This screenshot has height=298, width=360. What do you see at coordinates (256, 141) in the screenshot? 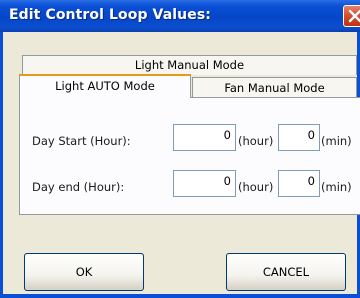
I see `day-start-hour-unit: (hour)` at bounding box center [256, 141].